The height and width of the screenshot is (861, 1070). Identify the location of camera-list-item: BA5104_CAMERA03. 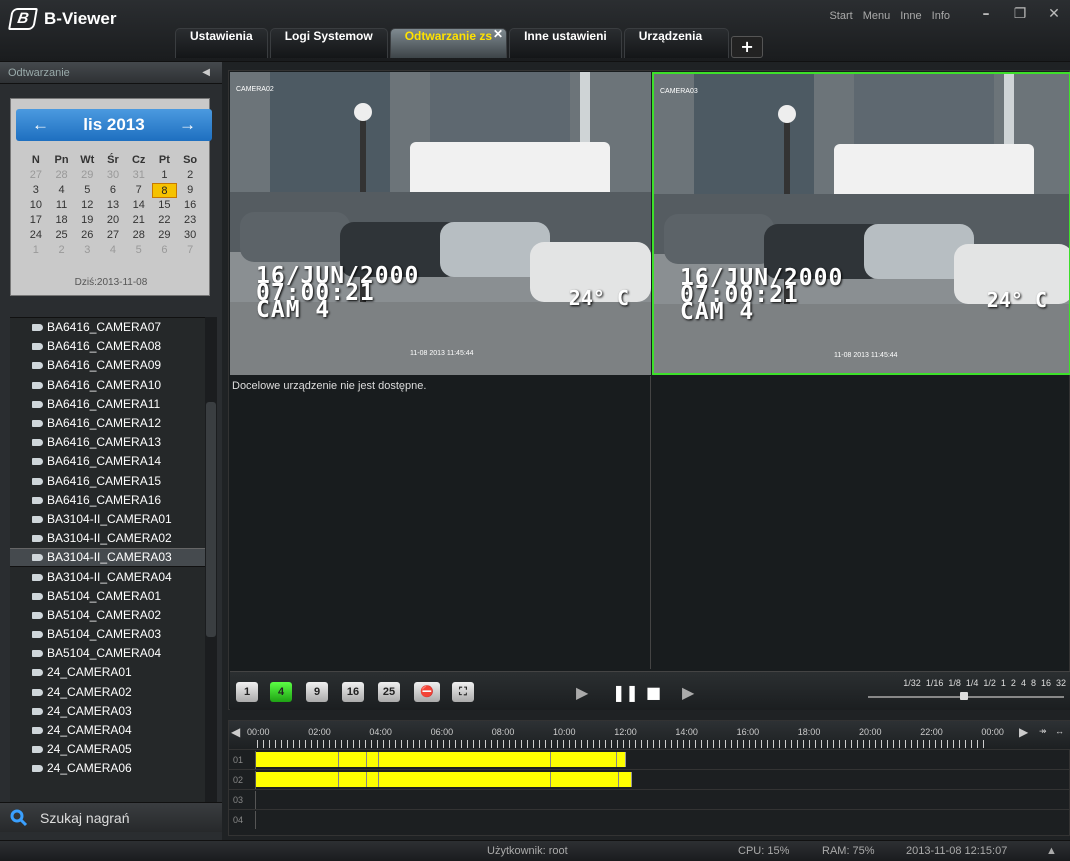
(107, 634).